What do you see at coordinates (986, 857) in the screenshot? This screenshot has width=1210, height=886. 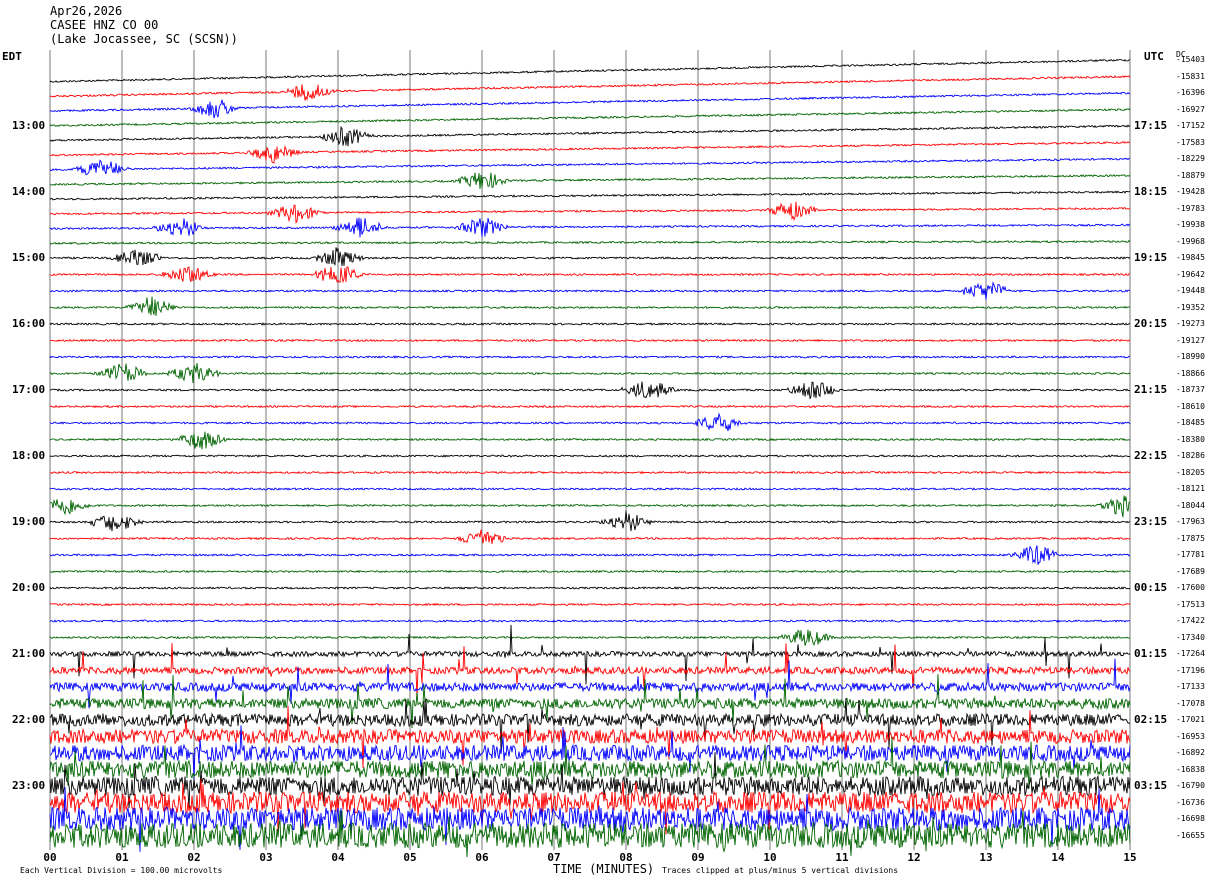 I see `x-tick-label: 13` at bounding box center [986, 857].